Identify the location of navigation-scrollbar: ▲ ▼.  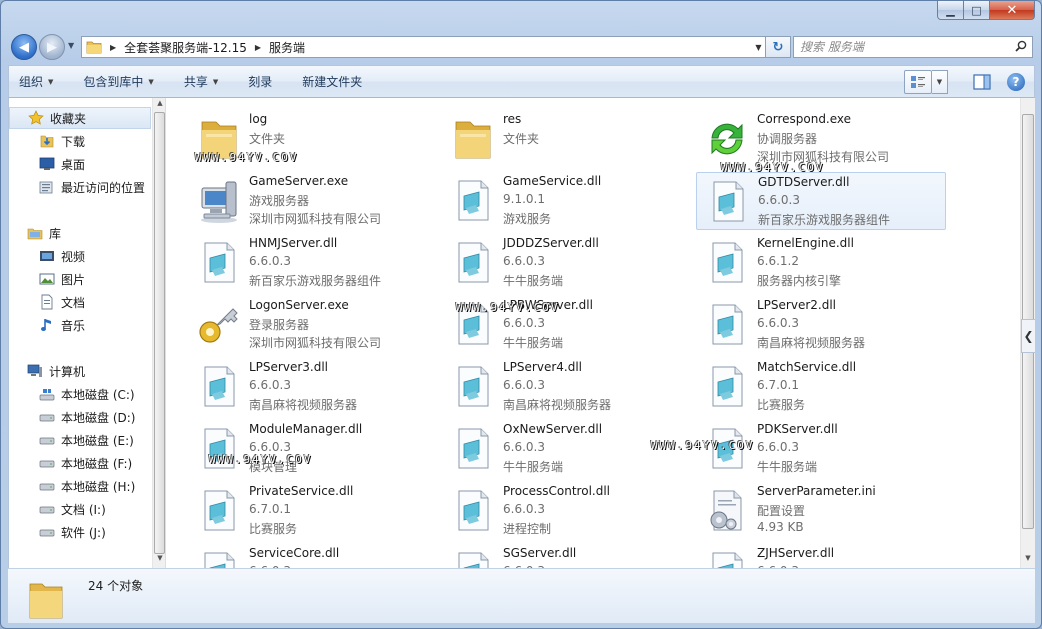
(159, 333).